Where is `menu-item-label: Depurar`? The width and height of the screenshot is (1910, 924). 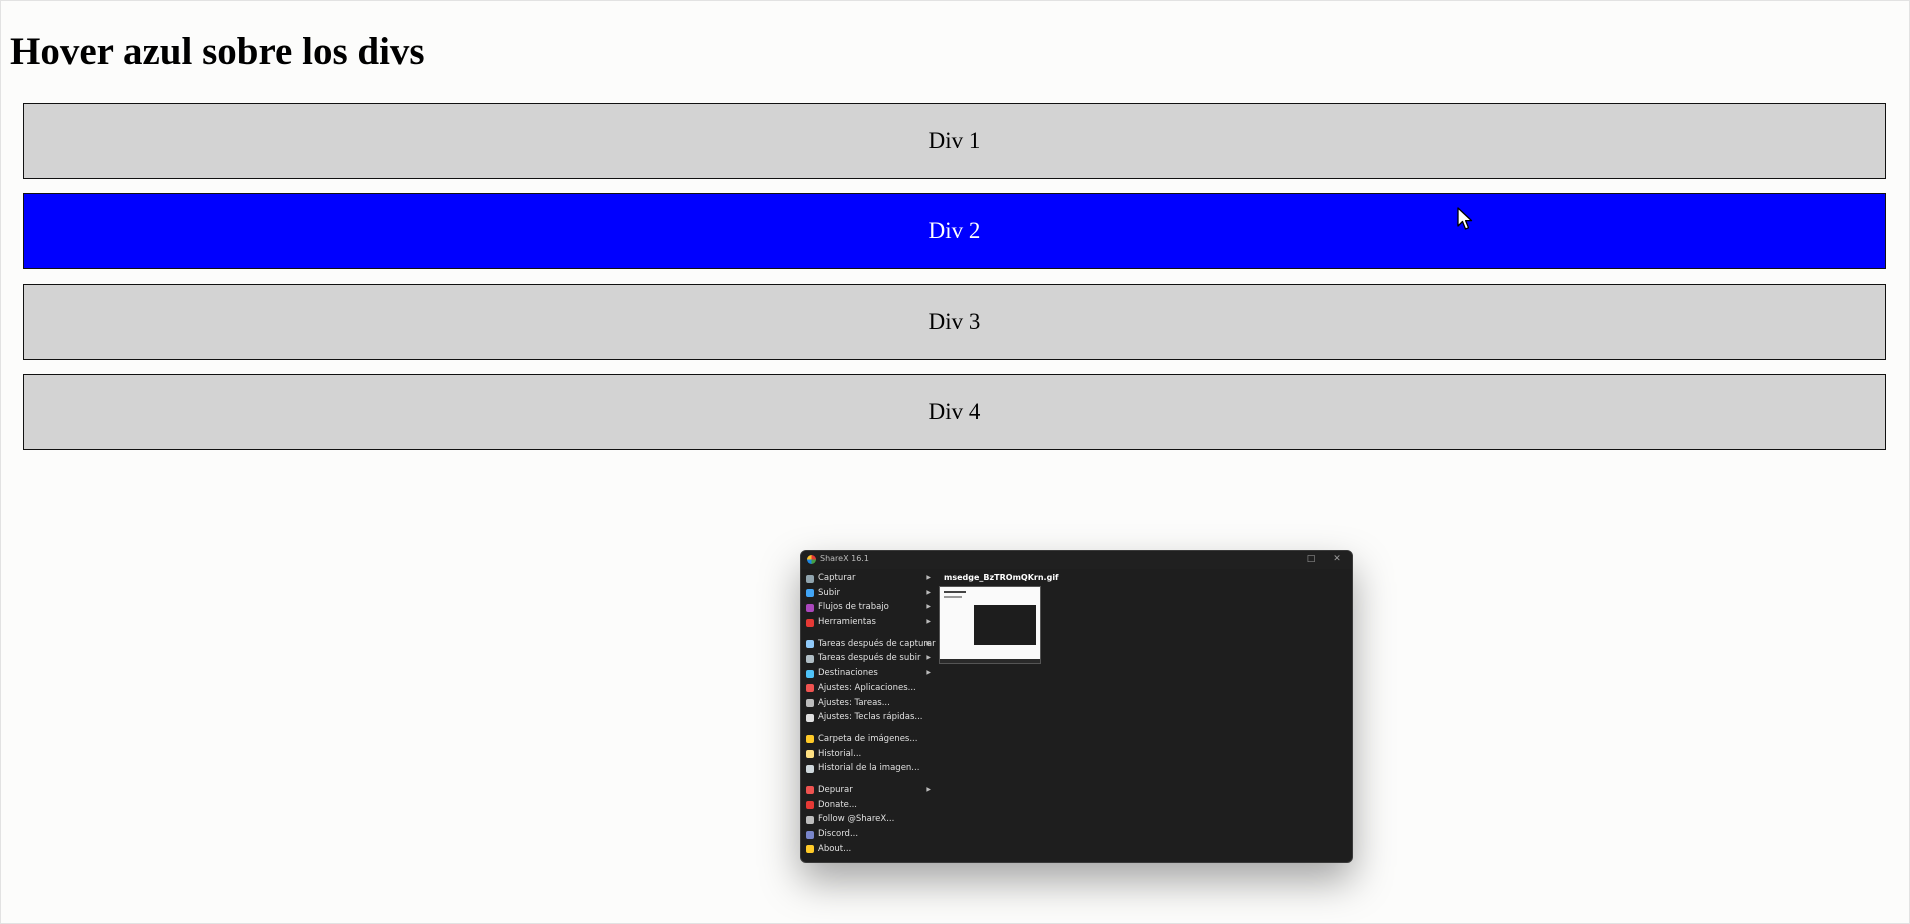 menu-item-label: Depurar is located at coordinates (835, 789).